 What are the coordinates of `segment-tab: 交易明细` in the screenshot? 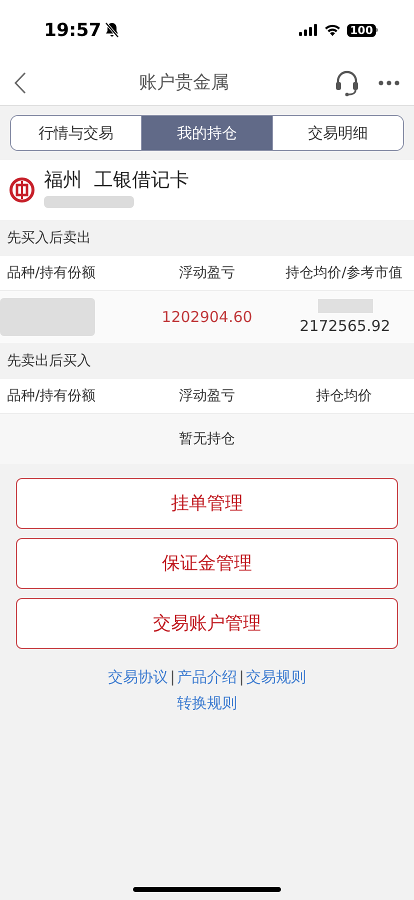 It's located at (337, 133).